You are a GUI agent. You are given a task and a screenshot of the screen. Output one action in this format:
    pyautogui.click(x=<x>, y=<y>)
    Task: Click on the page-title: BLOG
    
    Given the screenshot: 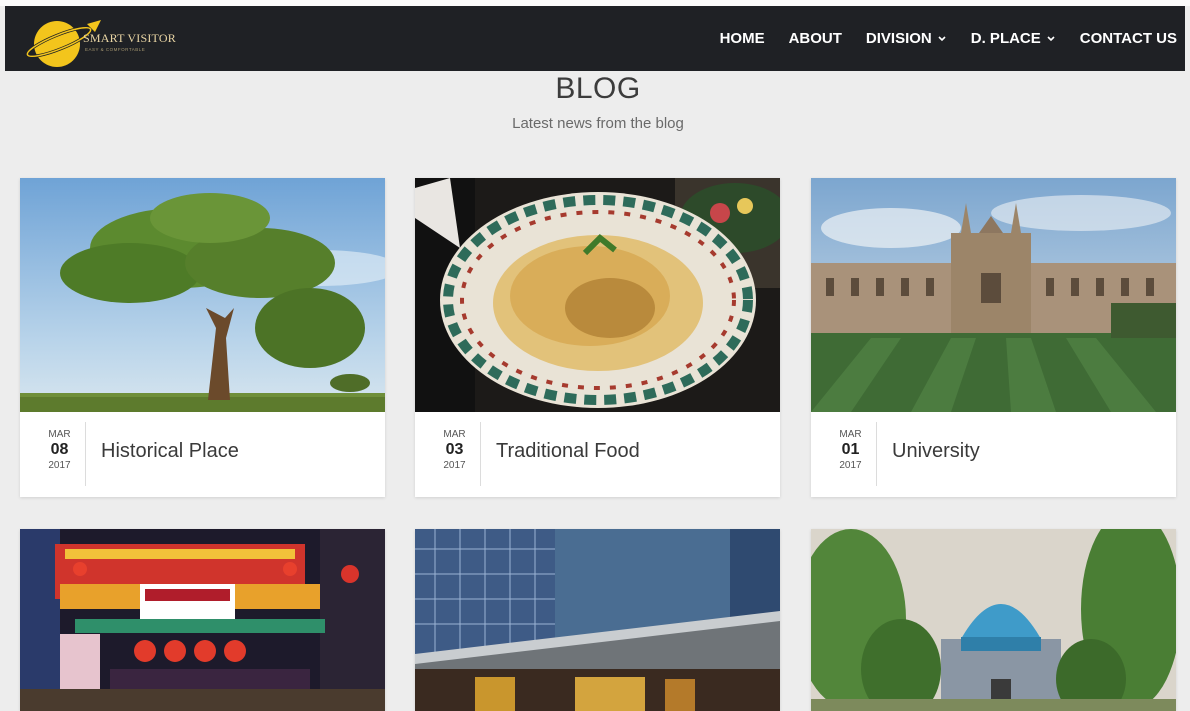 What is the action you would take?
    pyautogui.click(x=598, y=88)
    